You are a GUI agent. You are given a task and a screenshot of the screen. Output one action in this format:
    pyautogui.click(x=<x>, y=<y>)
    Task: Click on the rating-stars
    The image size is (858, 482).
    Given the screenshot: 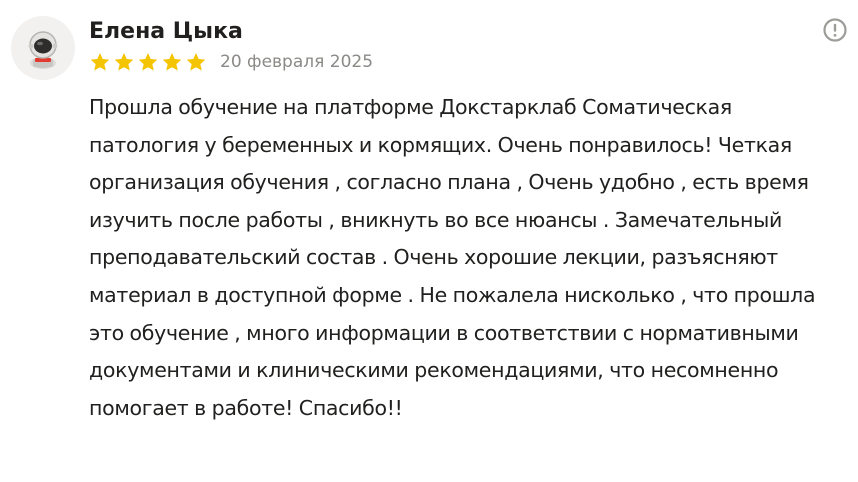 What is the action you would take?
    pyautogui.click(x=148, y=62)
    